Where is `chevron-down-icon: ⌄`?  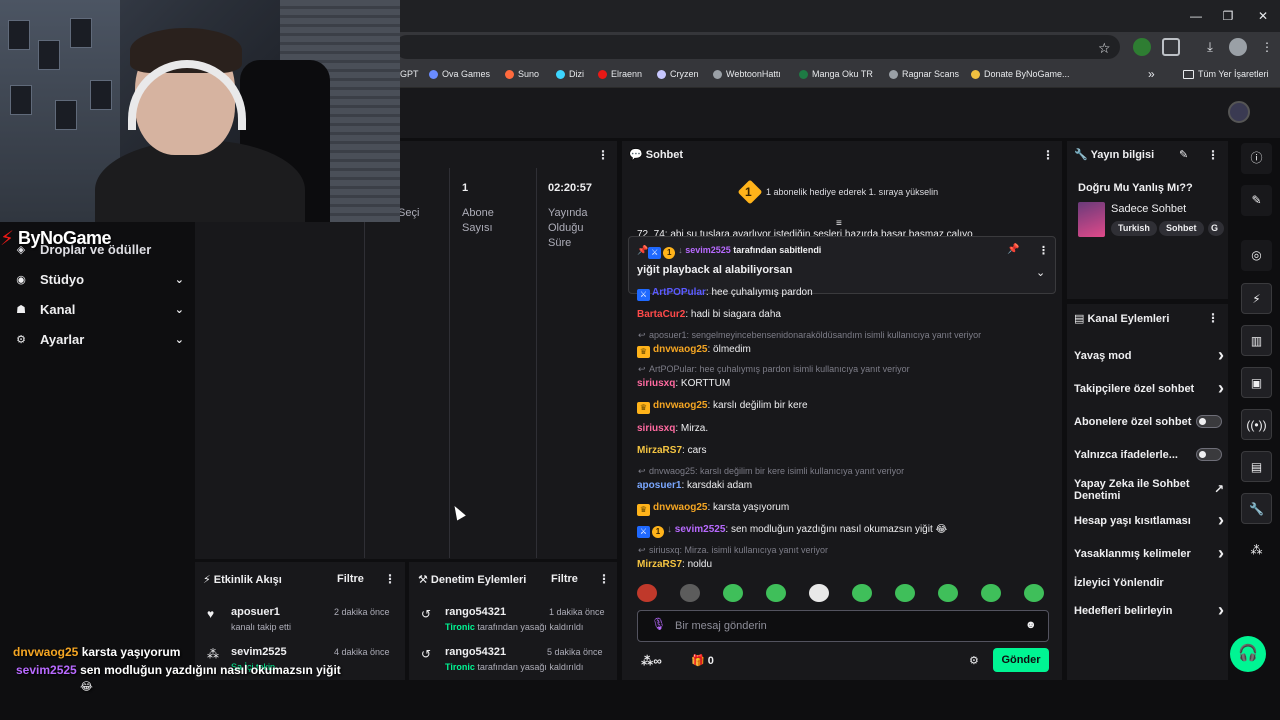 chevron-down-icon: ⌄ is located at coordinates (1040, 272).